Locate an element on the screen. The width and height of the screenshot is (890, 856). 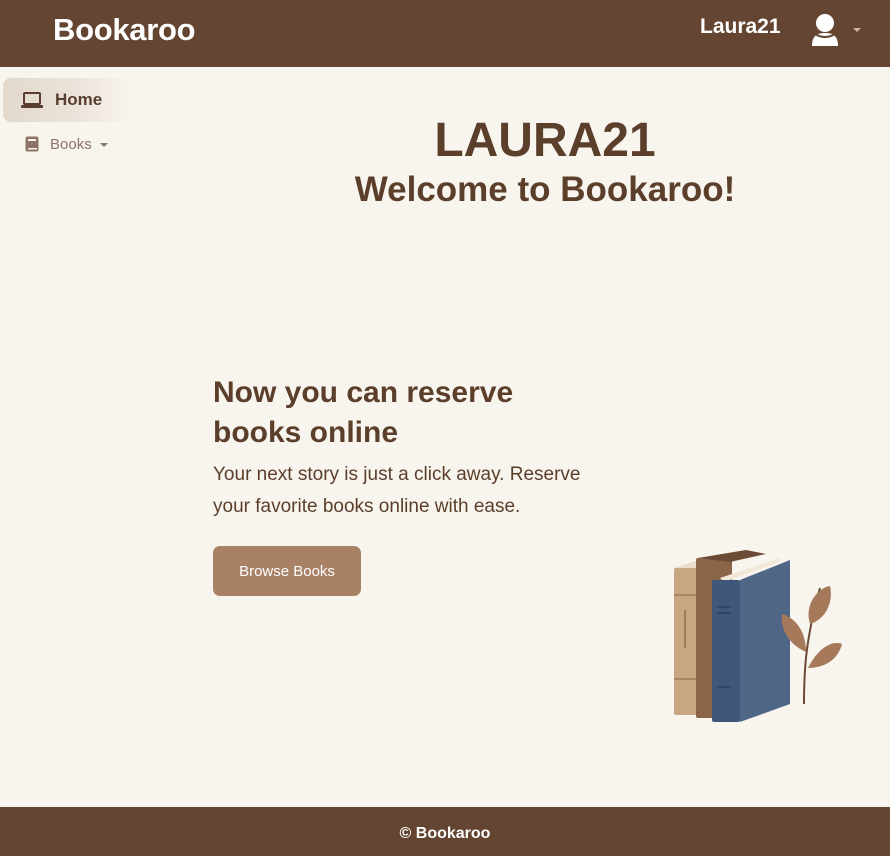
footer-copyright: © Bookaroo is located at coordinates (445, 833).